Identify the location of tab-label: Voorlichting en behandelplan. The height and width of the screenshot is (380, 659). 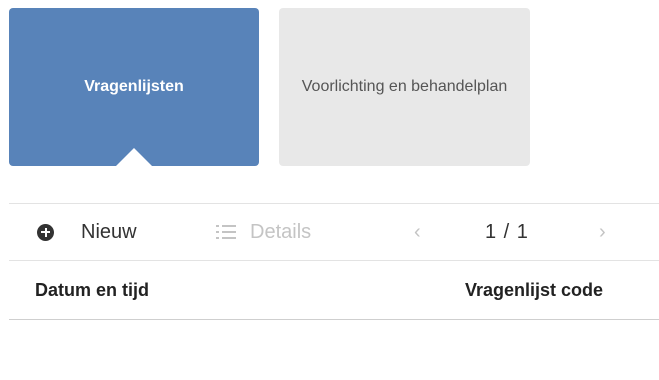
(404, 86).